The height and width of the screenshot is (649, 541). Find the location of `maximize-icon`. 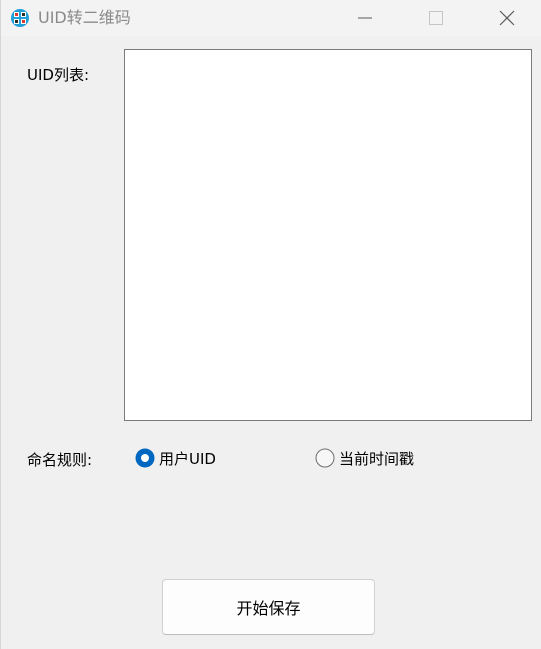

maximize-icon is located at coordinates (436, 18).